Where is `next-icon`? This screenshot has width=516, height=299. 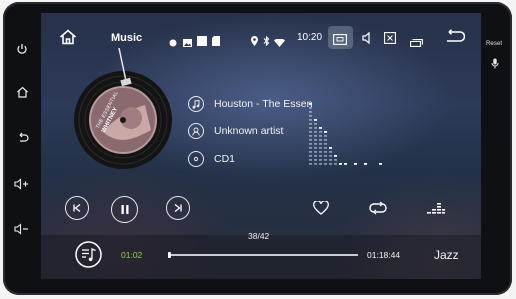
next-icon is located at coordinates (178, 208).